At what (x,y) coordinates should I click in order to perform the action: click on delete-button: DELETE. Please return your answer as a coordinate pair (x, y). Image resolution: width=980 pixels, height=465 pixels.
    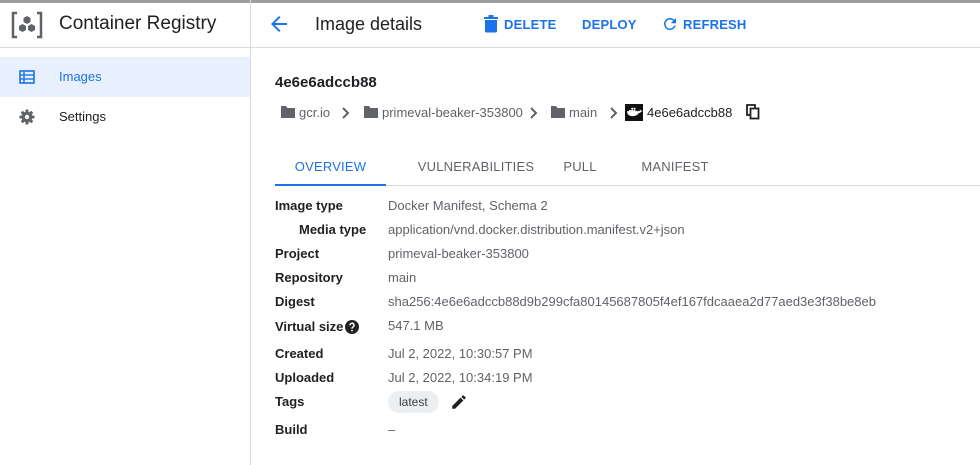
    Looking at the image, I should click on (520, 25).